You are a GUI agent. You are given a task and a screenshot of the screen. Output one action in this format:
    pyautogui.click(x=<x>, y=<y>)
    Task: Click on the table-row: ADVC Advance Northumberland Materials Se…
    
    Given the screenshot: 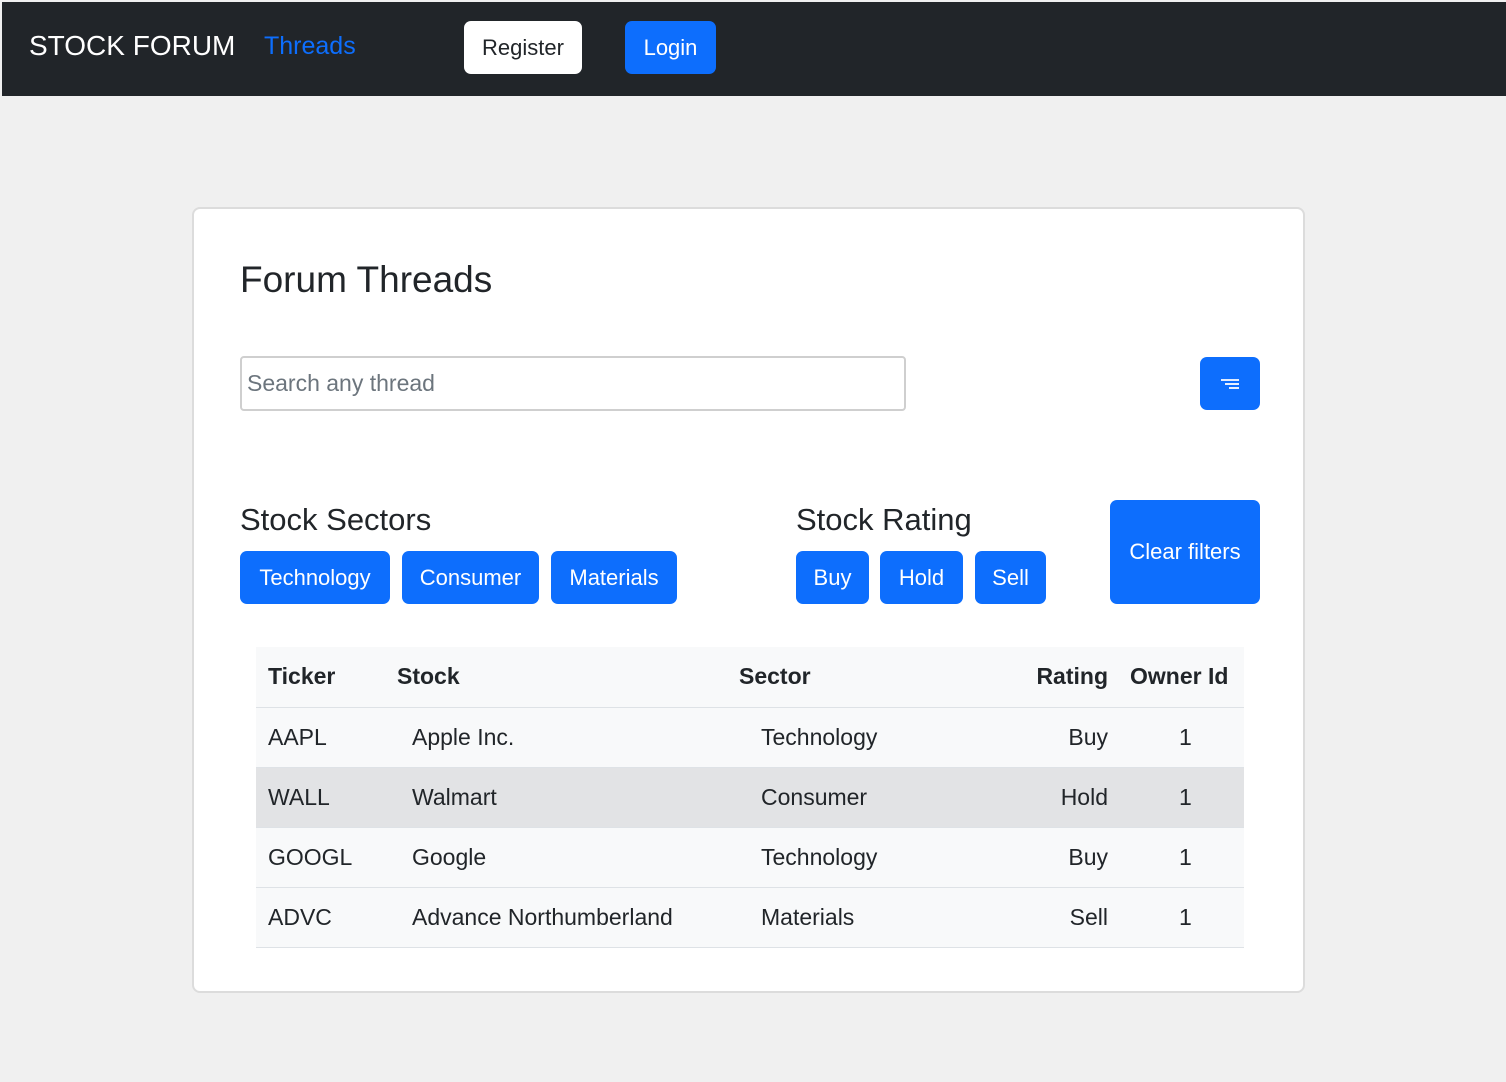 What is the action you would take?
    pyautogui.click(x=750, y=917)
    